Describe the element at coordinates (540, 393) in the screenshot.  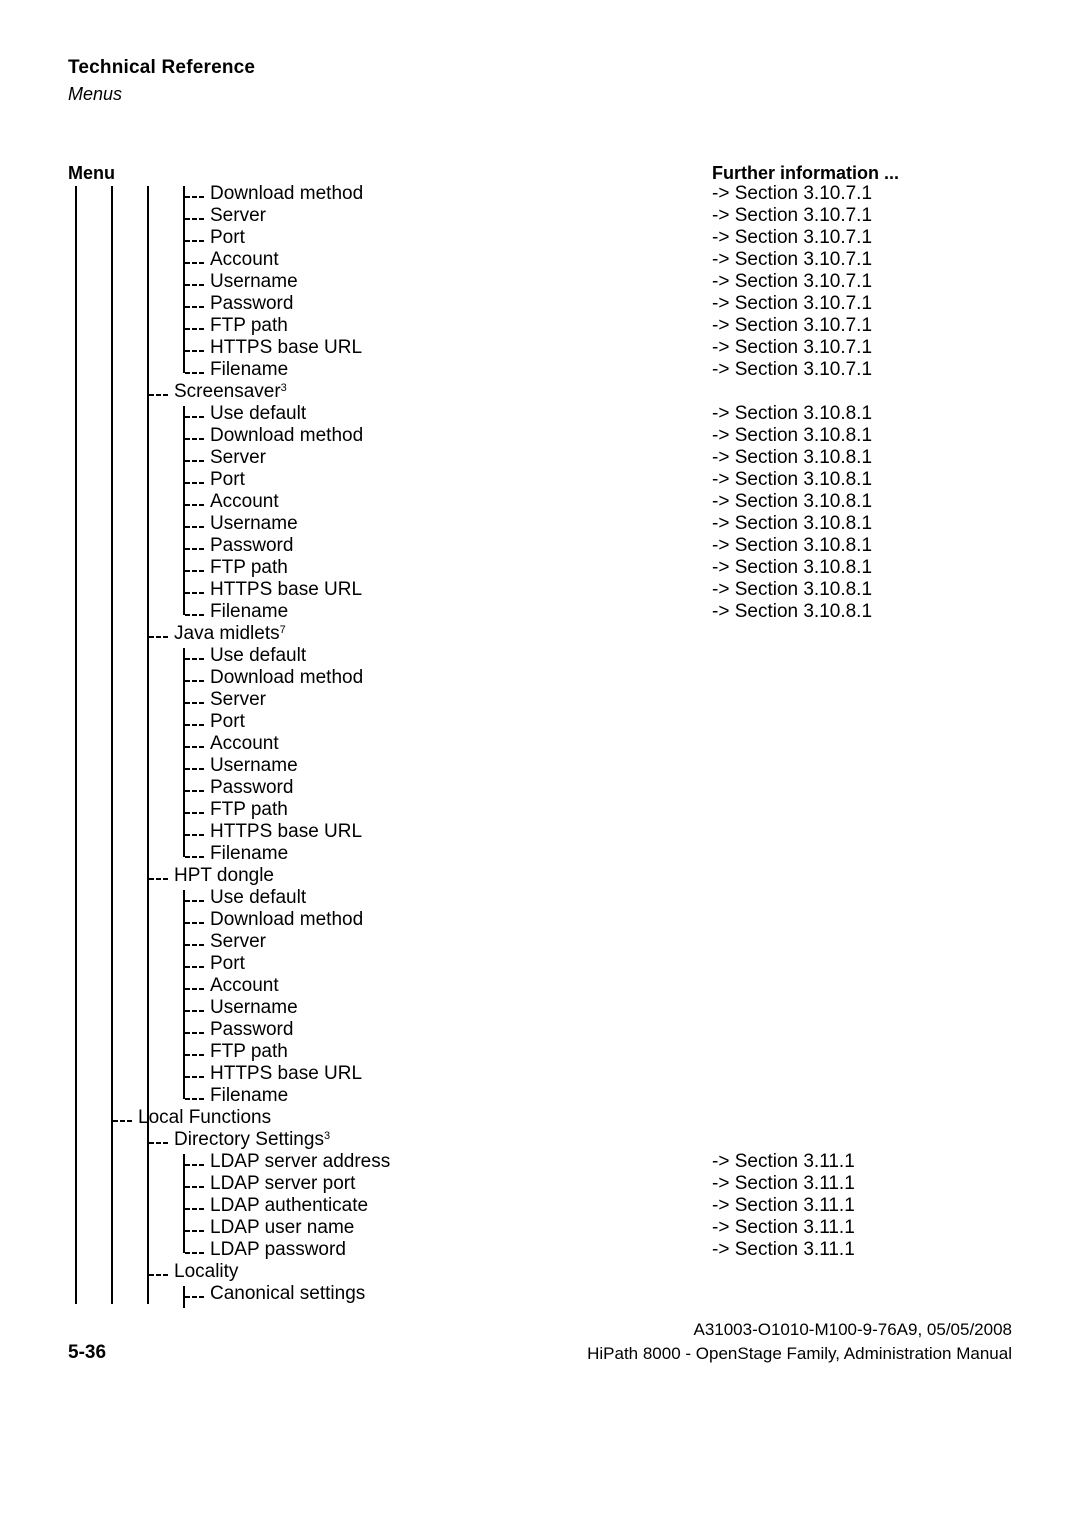
I see `tree-row: Screensaver3` at that location.